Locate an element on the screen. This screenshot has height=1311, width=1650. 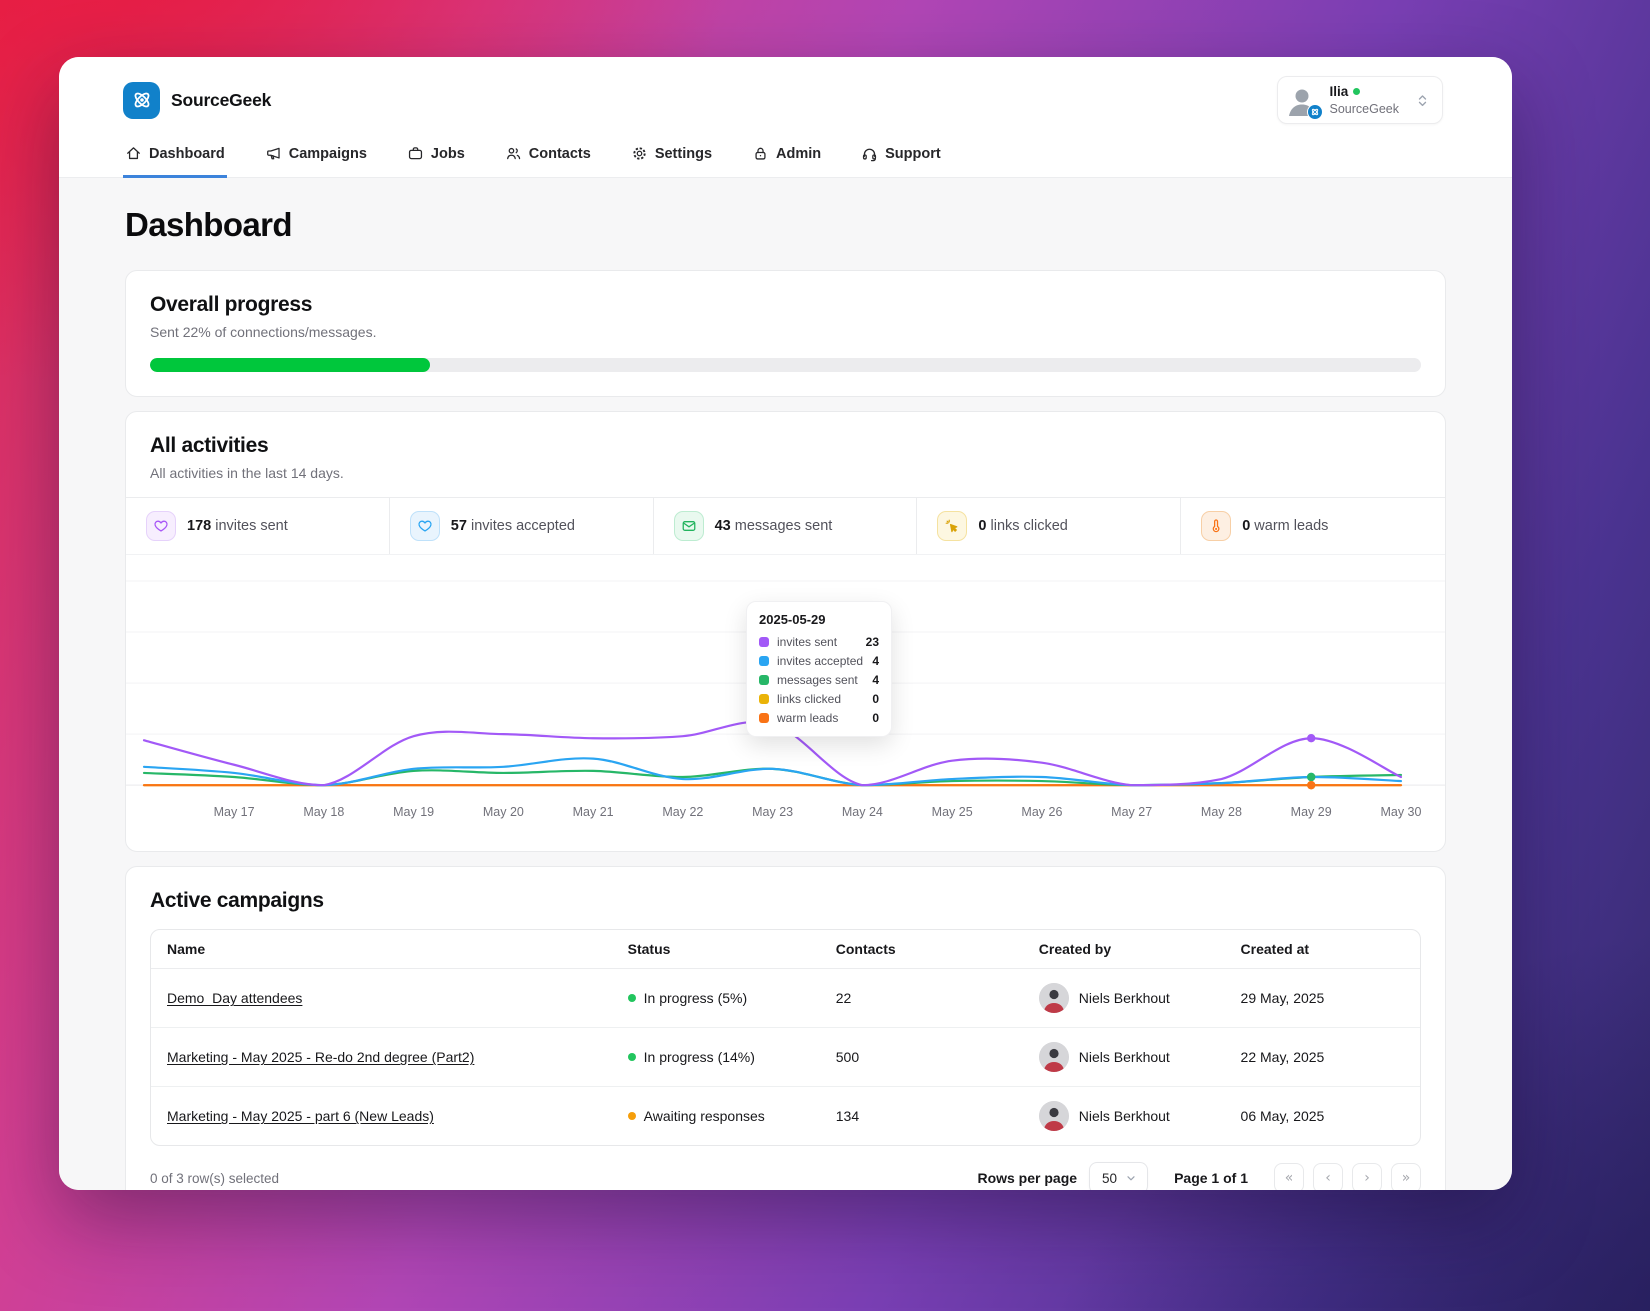
svg-text: May 17 is located at coordinates (234, 812).